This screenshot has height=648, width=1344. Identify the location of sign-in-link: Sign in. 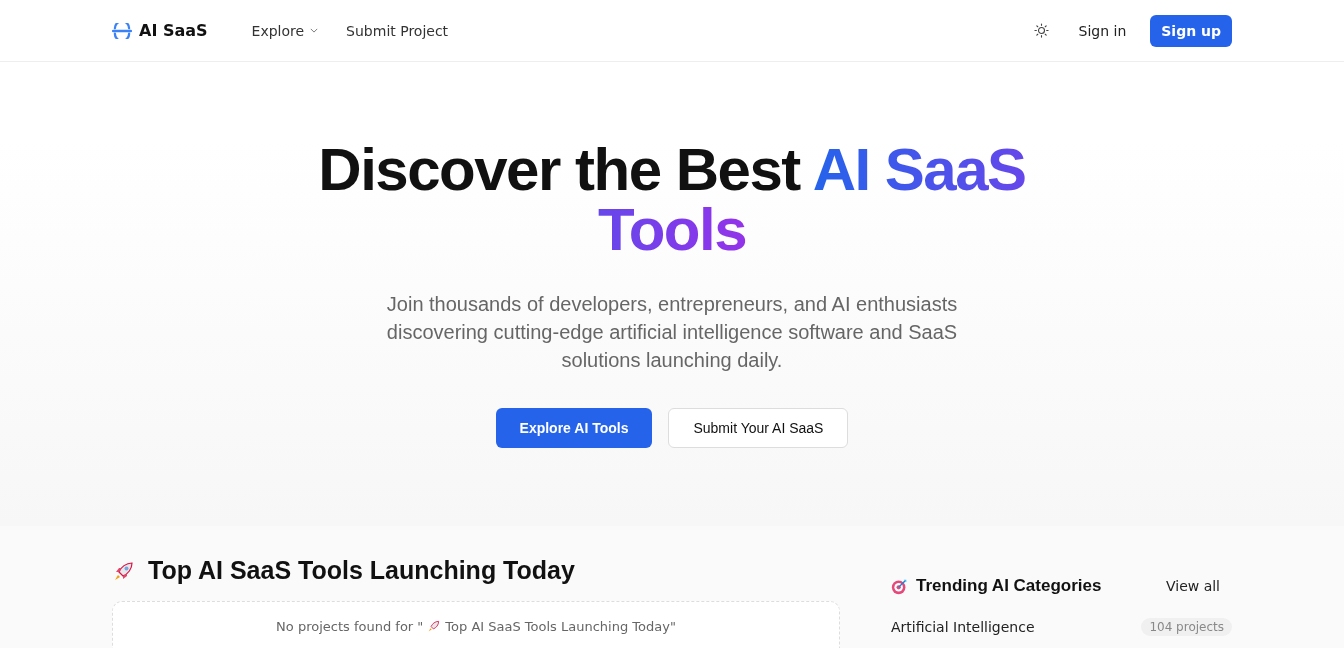
(1102, 30).